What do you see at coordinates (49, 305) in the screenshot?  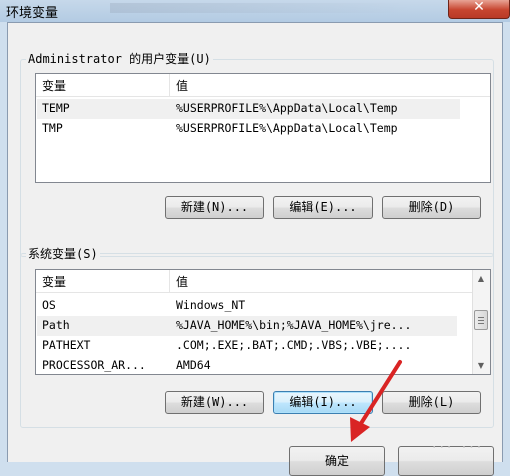 I see `variable-name: OS` at bounding box center [49, 305].